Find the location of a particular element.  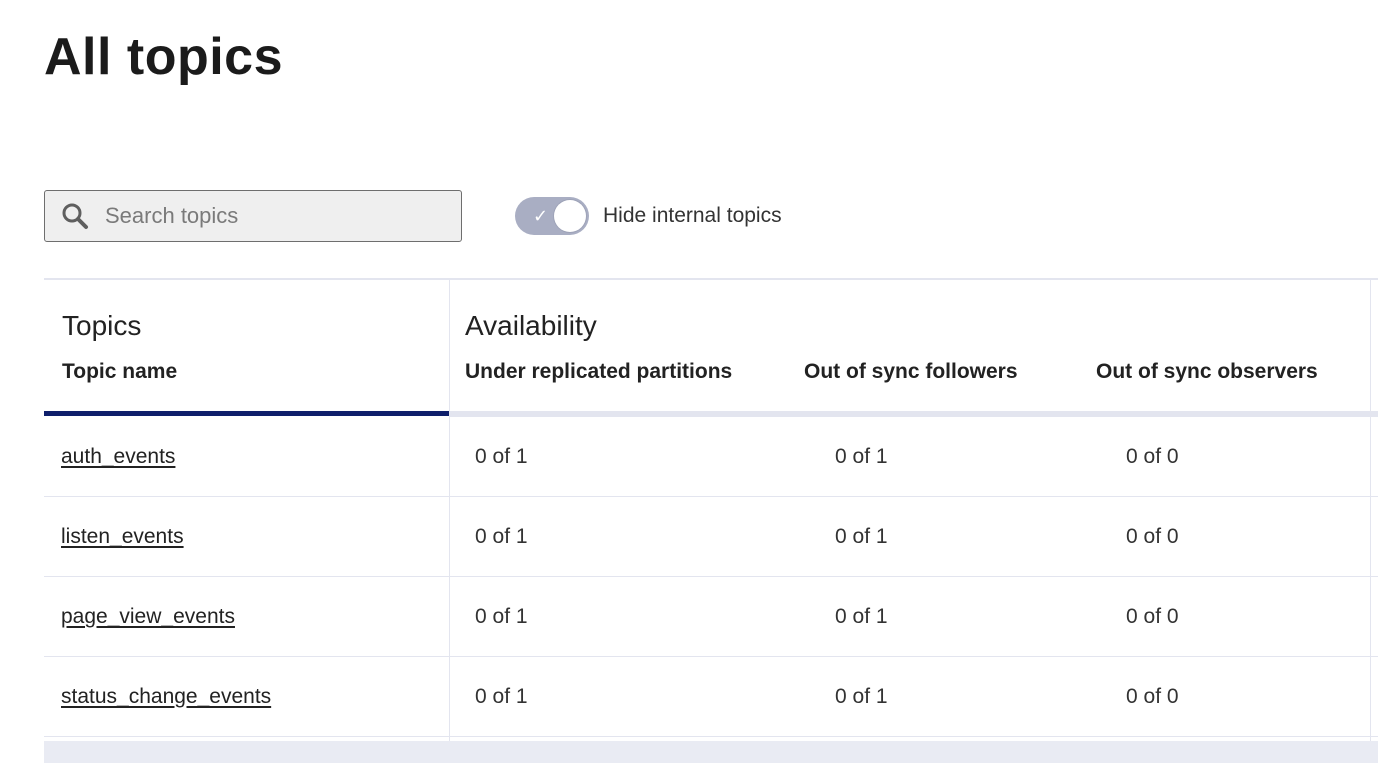

topic-name-cell: page_view_events is located at coordinates (148, 617).